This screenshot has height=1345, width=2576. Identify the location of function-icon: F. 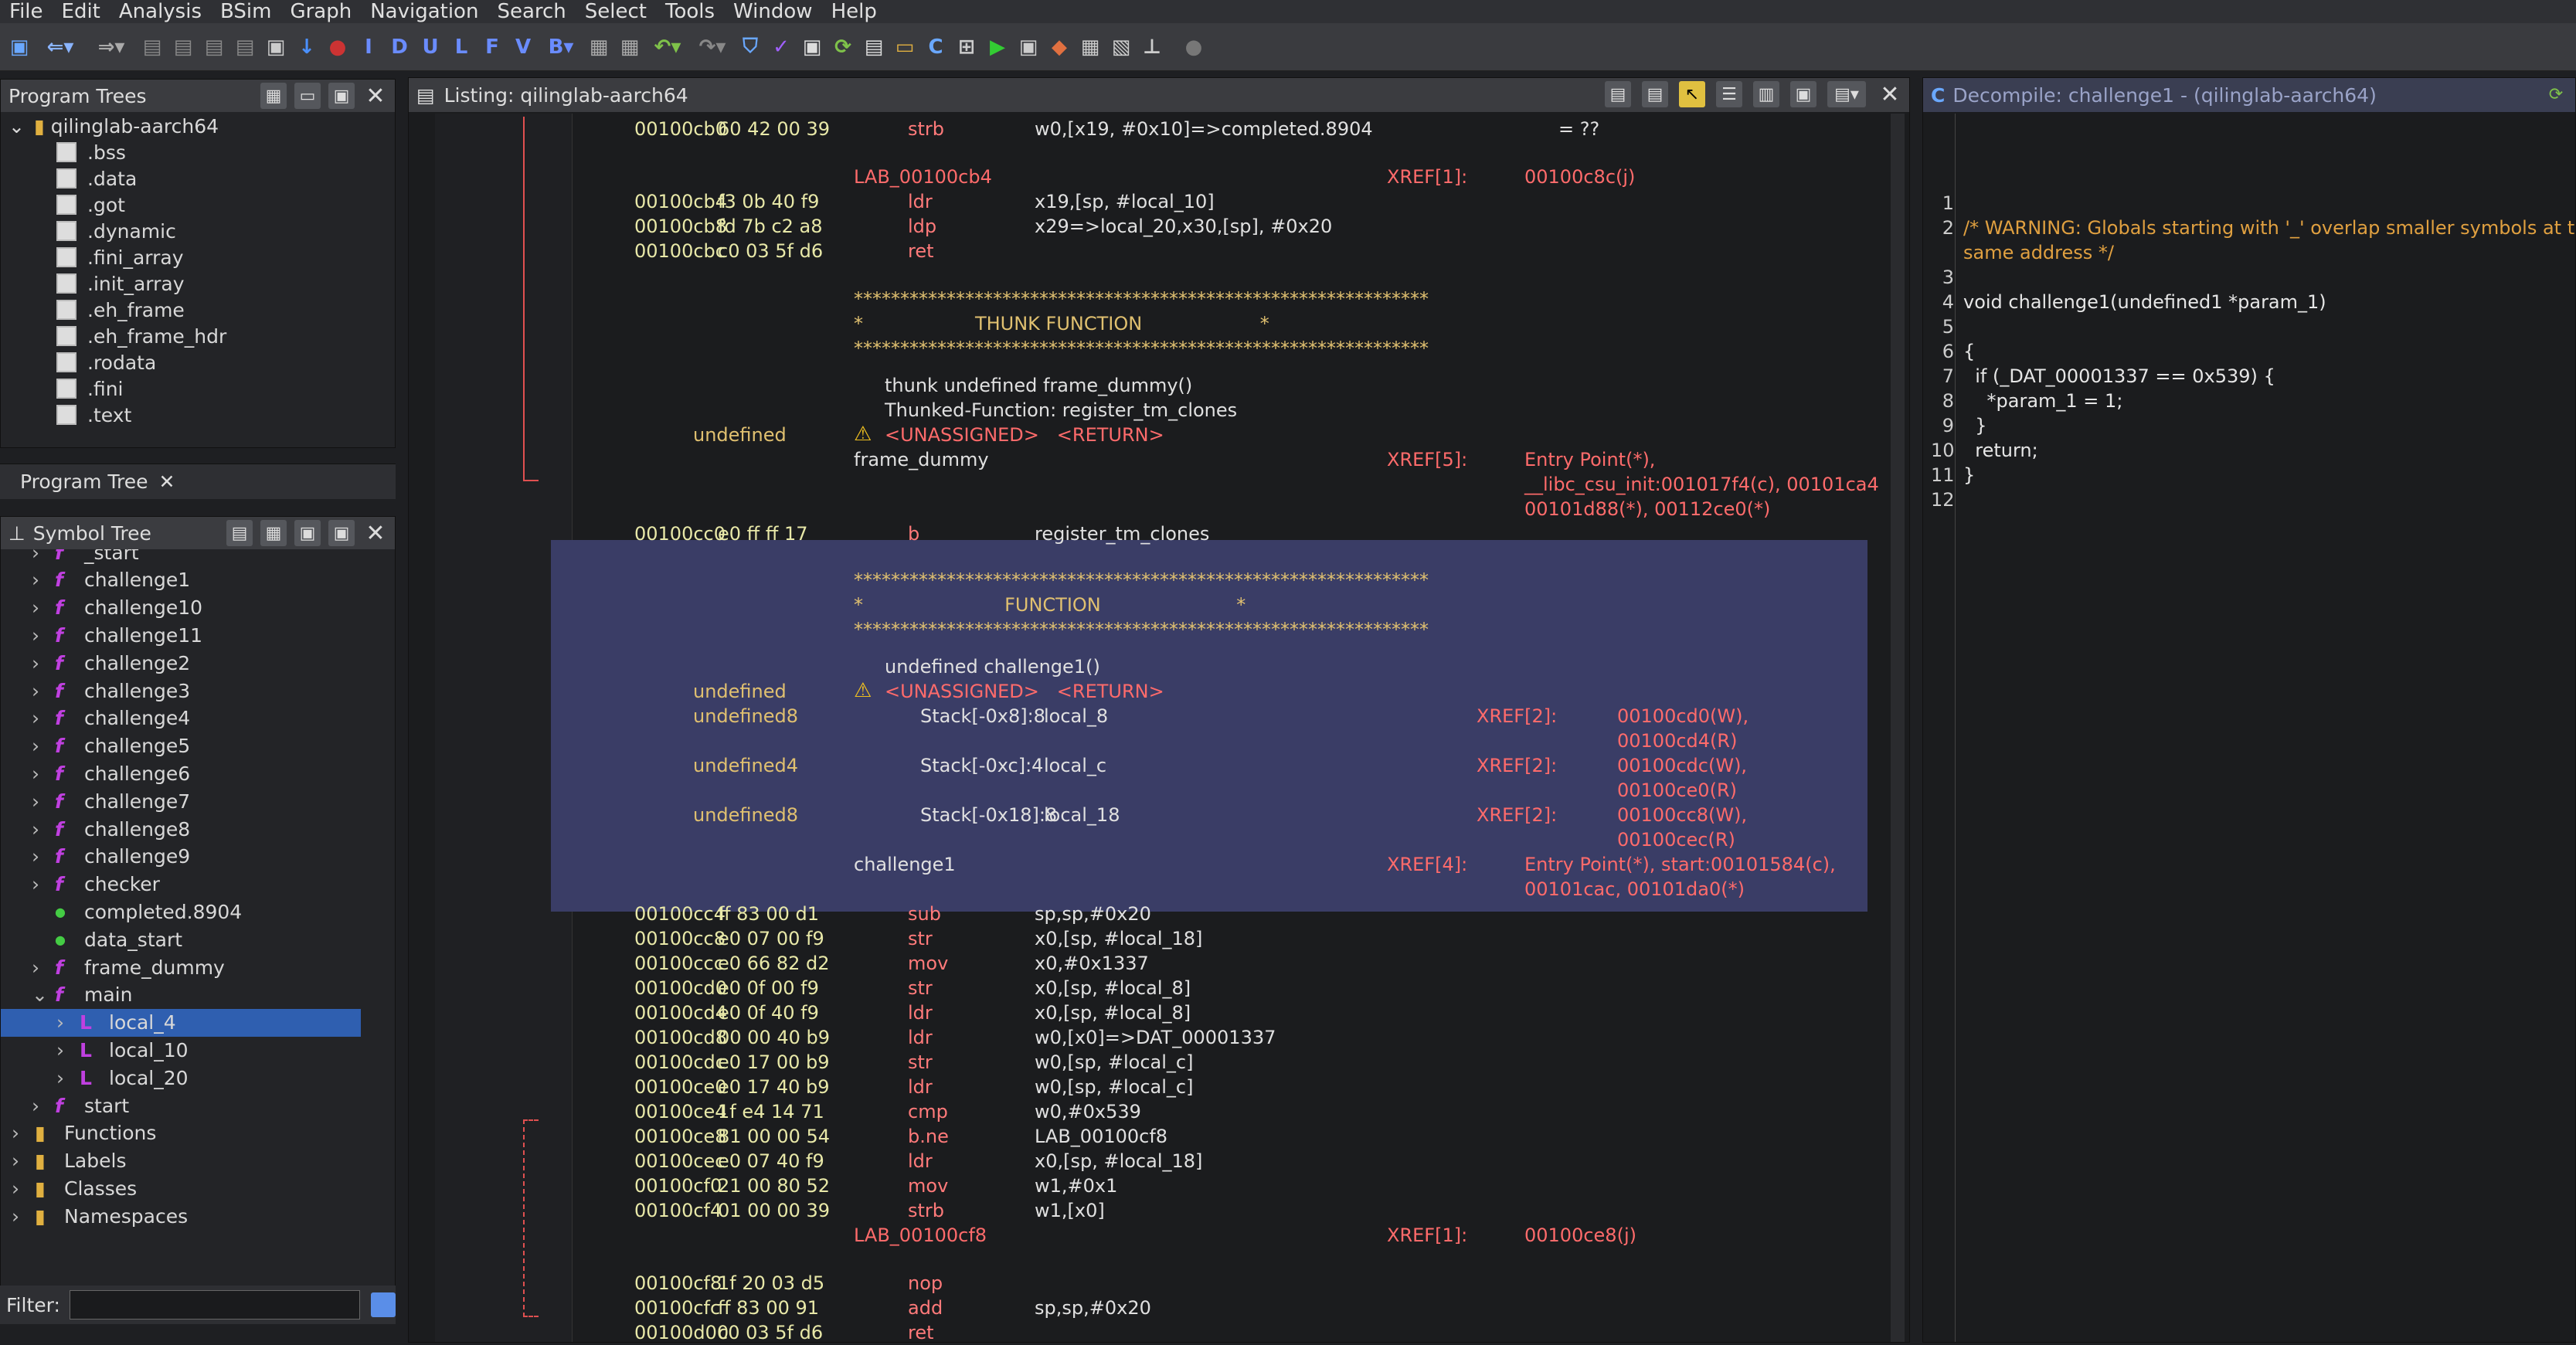
(492, 47).